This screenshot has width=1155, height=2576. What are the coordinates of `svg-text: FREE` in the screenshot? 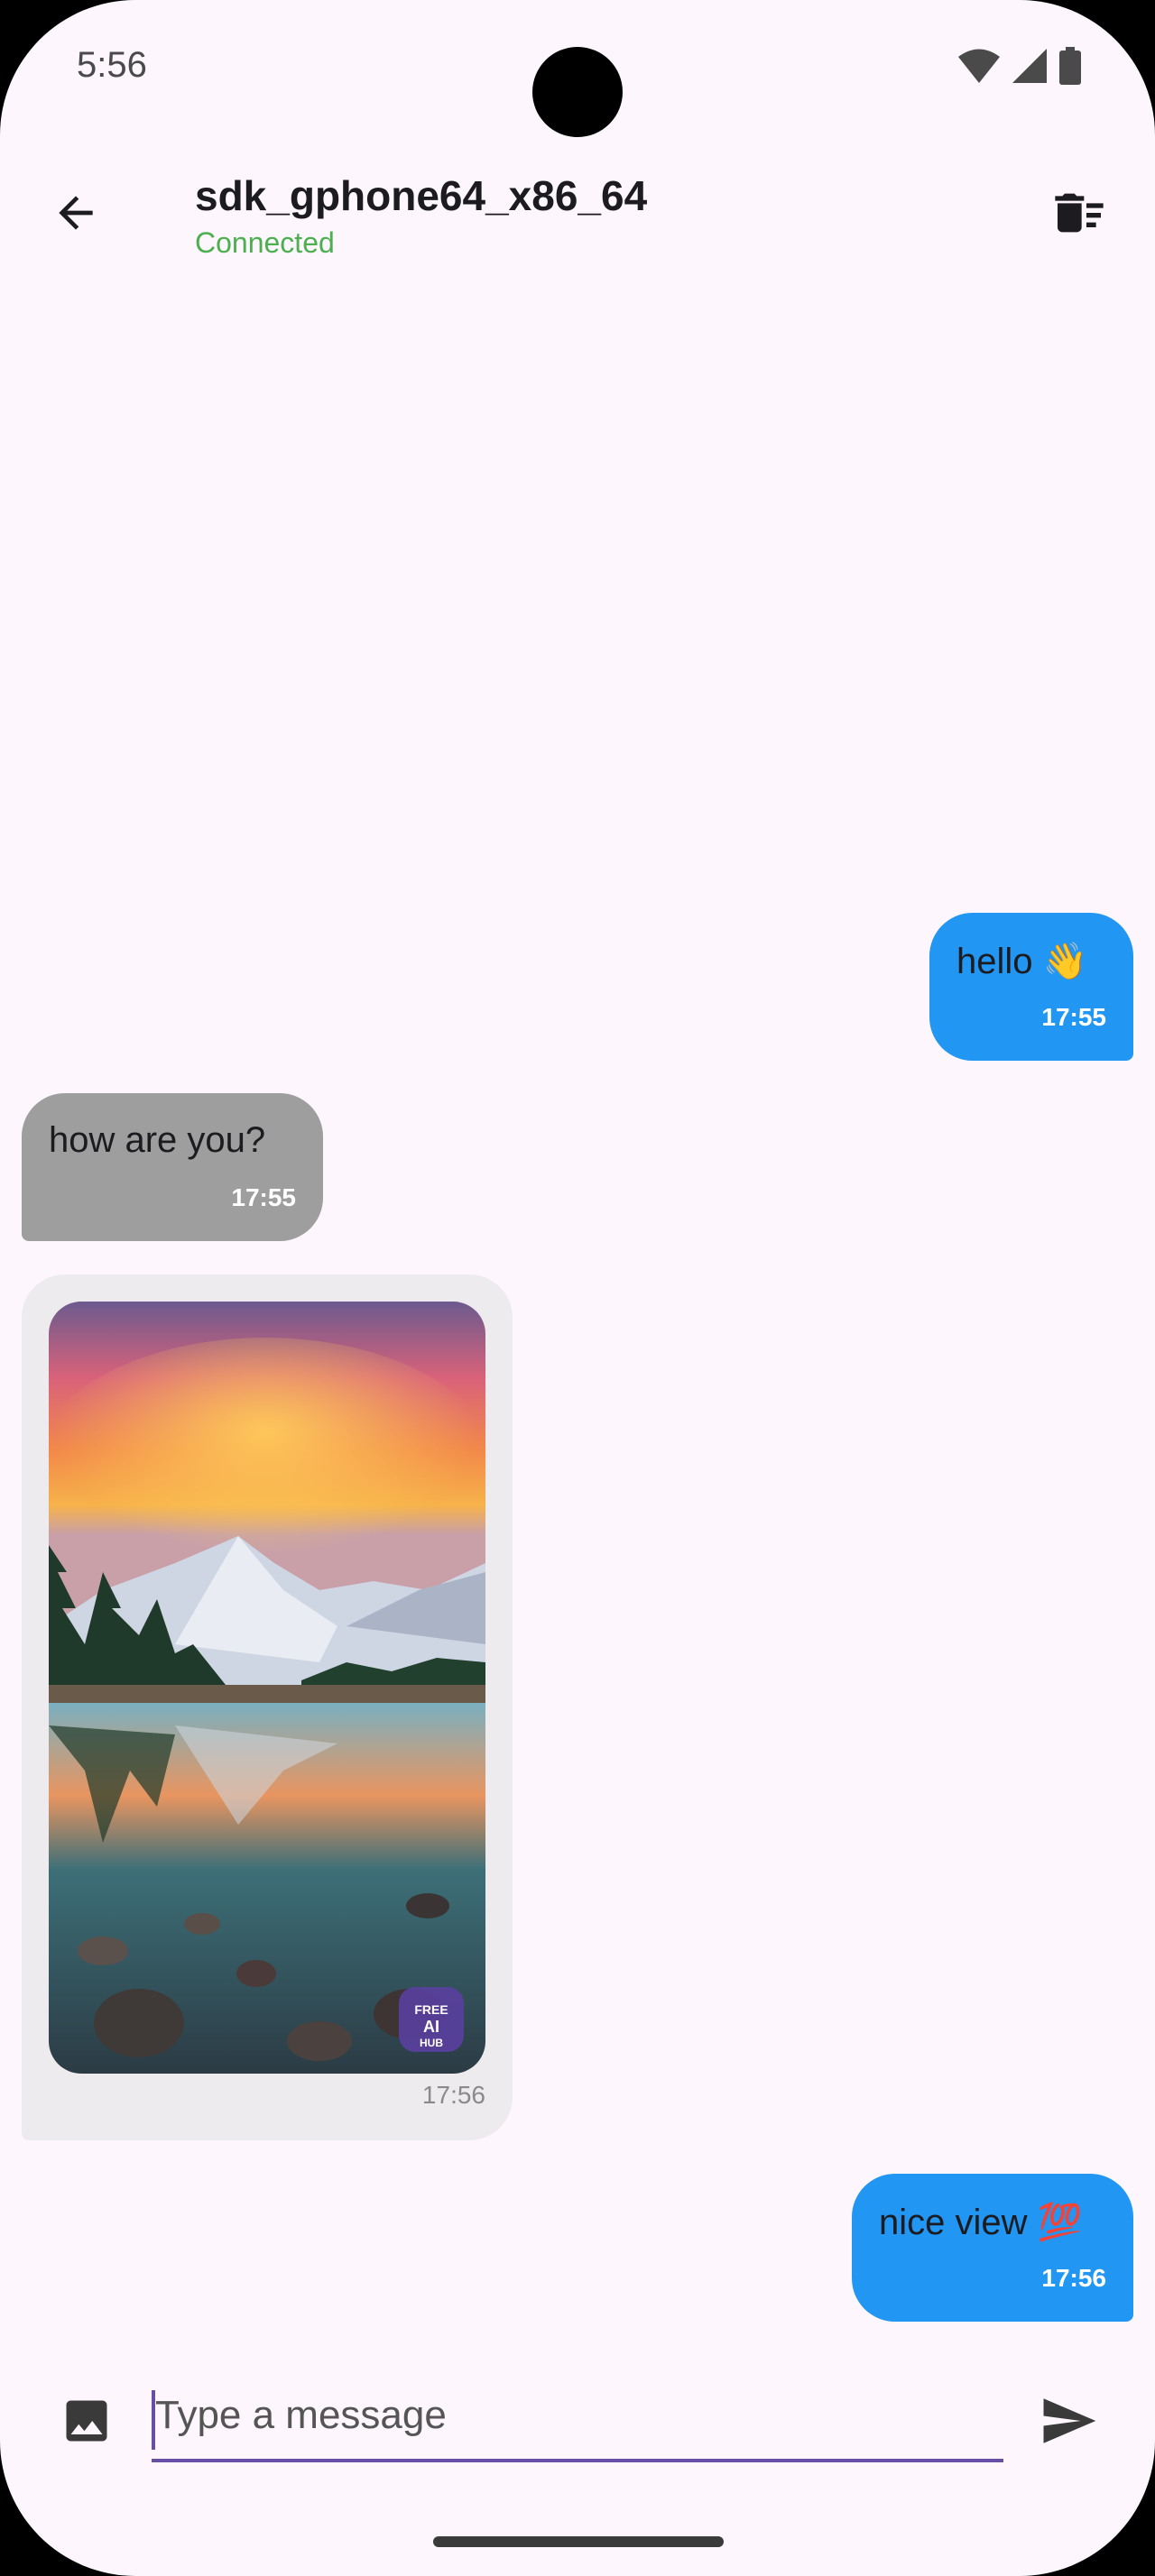 It's located at (431, 2010).